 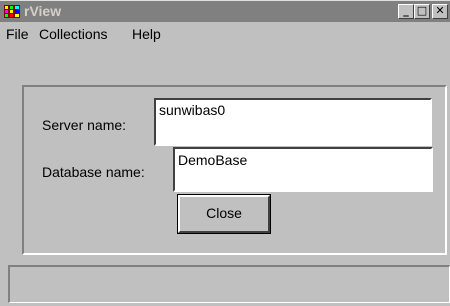 What do you see at coordinates (146, 34) in the screenshot?
I see `menu-help: Help` at bounding box center [146, 34].